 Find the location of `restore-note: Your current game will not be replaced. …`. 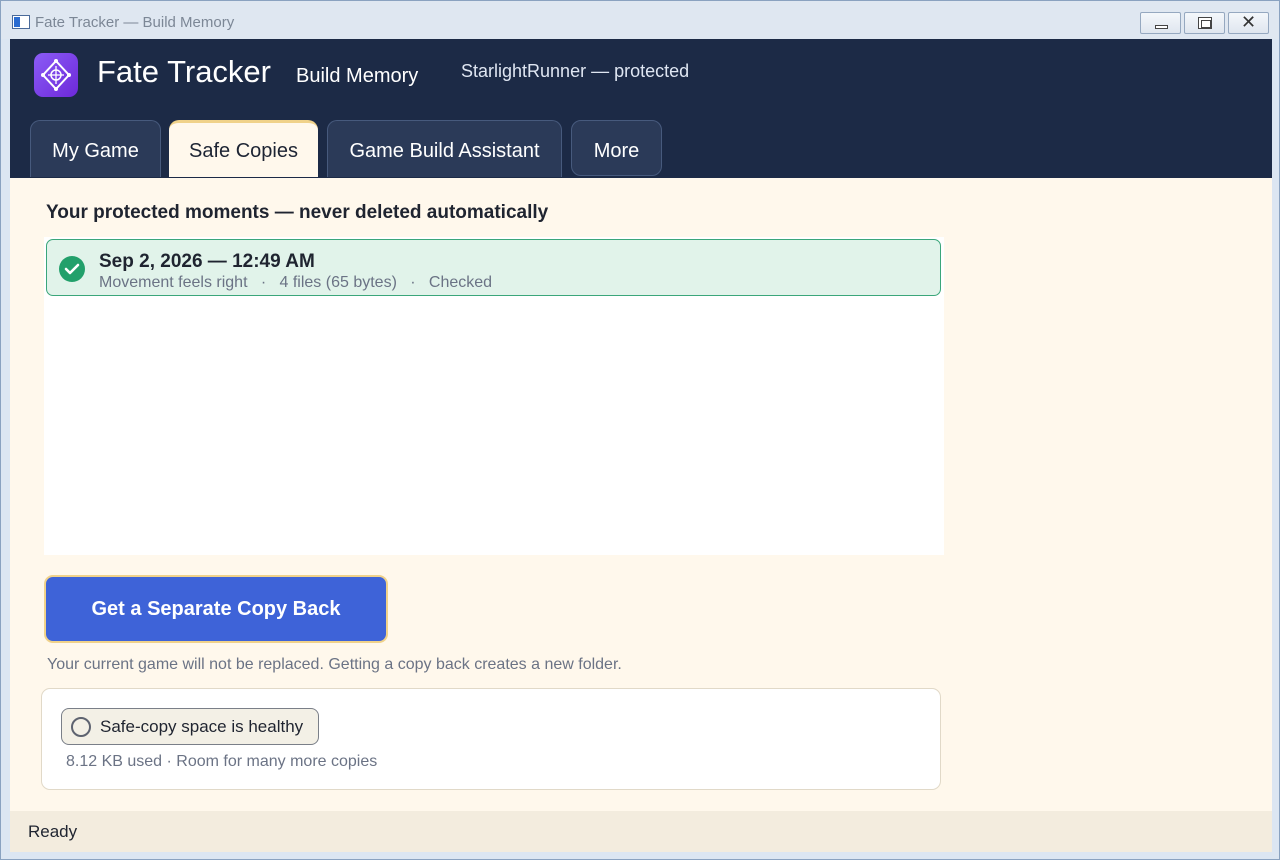

restore-note: Your current game will not be replaced. … is located at coordinates (334, 664).